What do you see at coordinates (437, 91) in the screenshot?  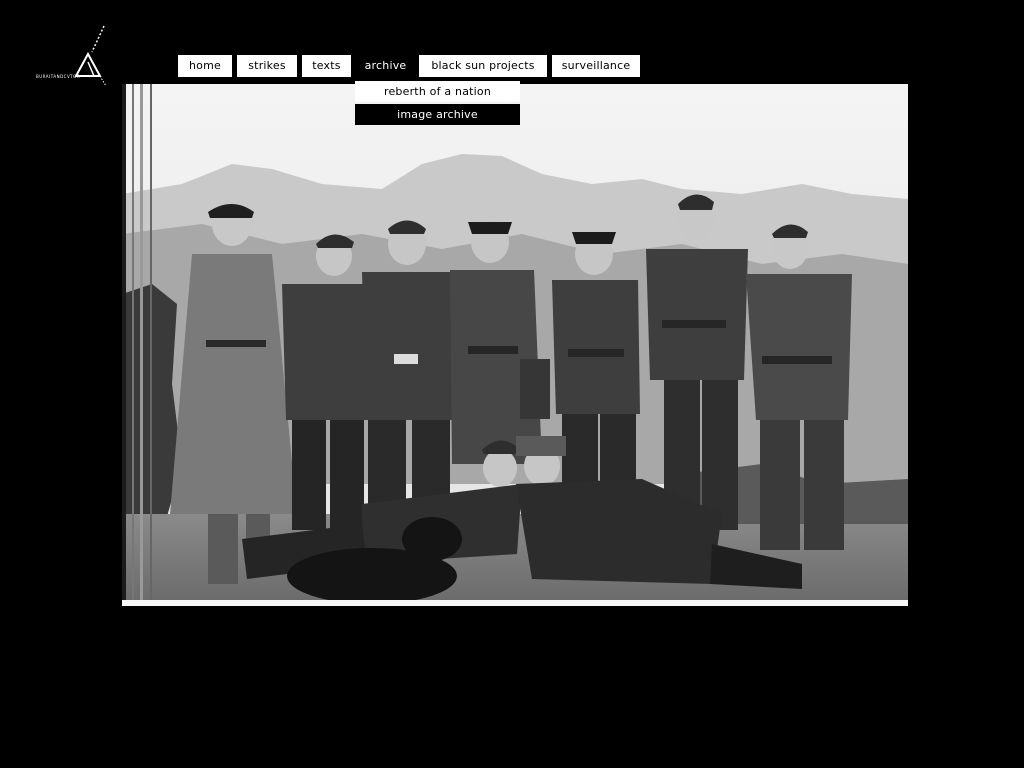 I see `dropdown-item-reberth-of-a-nation: reberth of a nation` at bounding box center [437, 91].